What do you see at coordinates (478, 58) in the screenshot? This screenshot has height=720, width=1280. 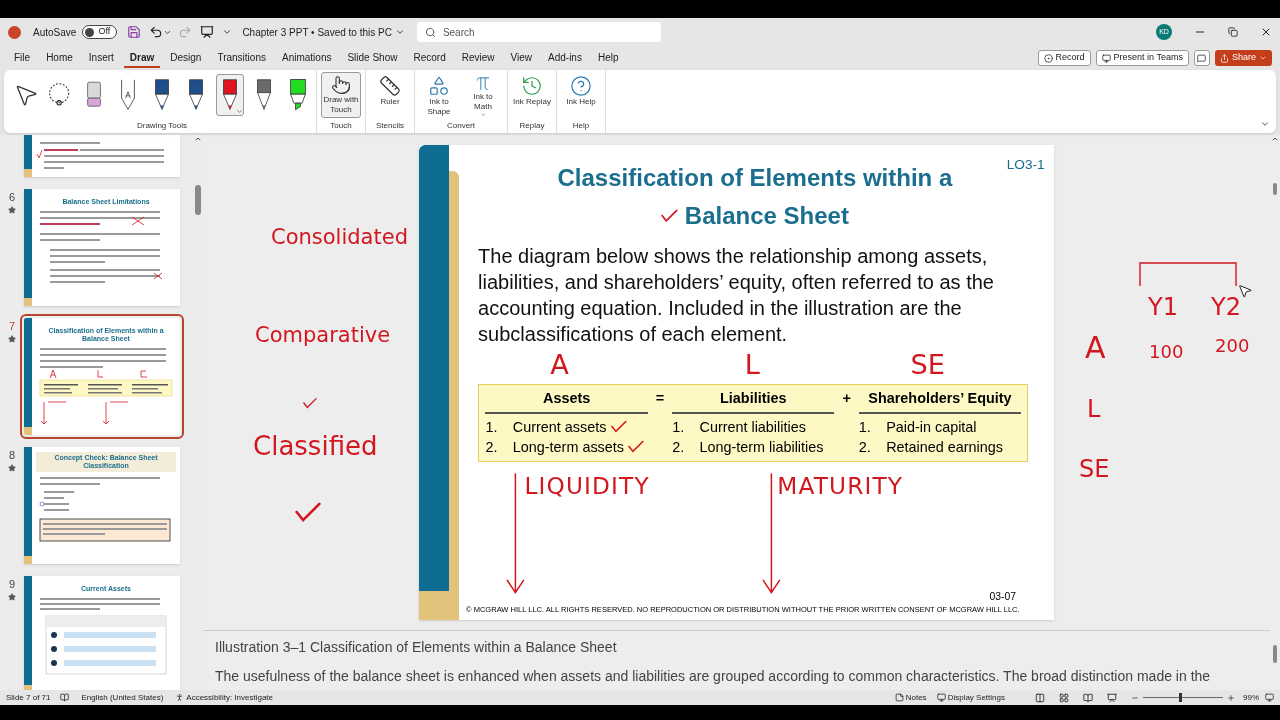 I see `menu-tab: Review` at bounding box center [478, 58].